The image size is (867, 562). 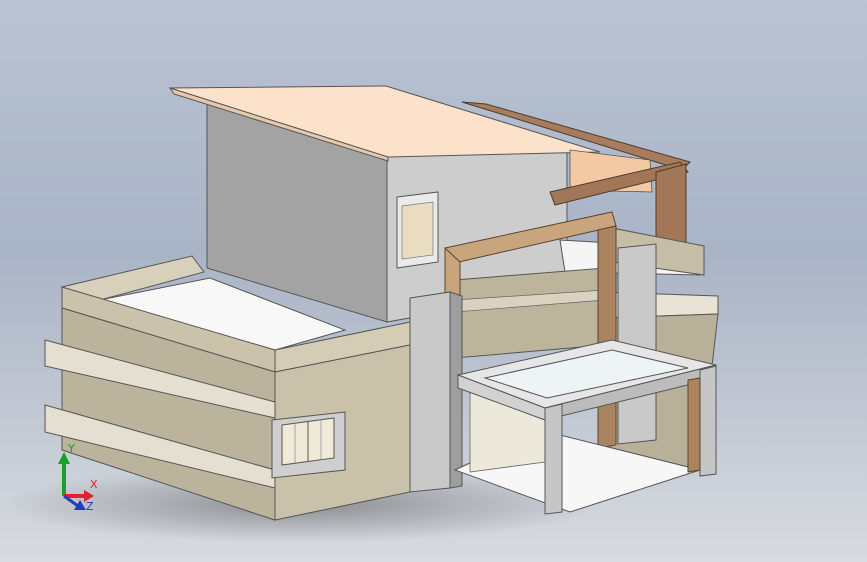 I want to click on stair-column-front, so click(x=430, y=392).